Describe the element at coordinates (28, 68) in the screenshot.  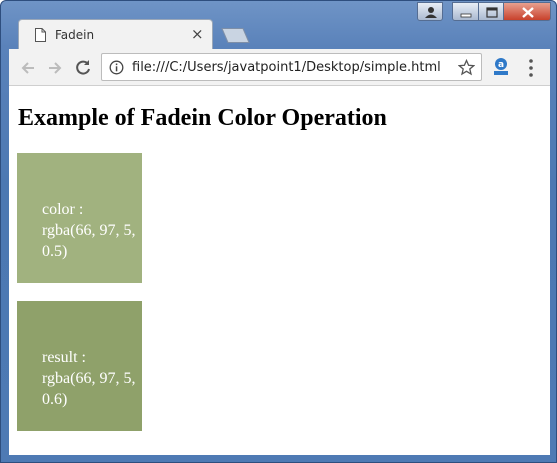
I see `back-arrow-icon` at that location.